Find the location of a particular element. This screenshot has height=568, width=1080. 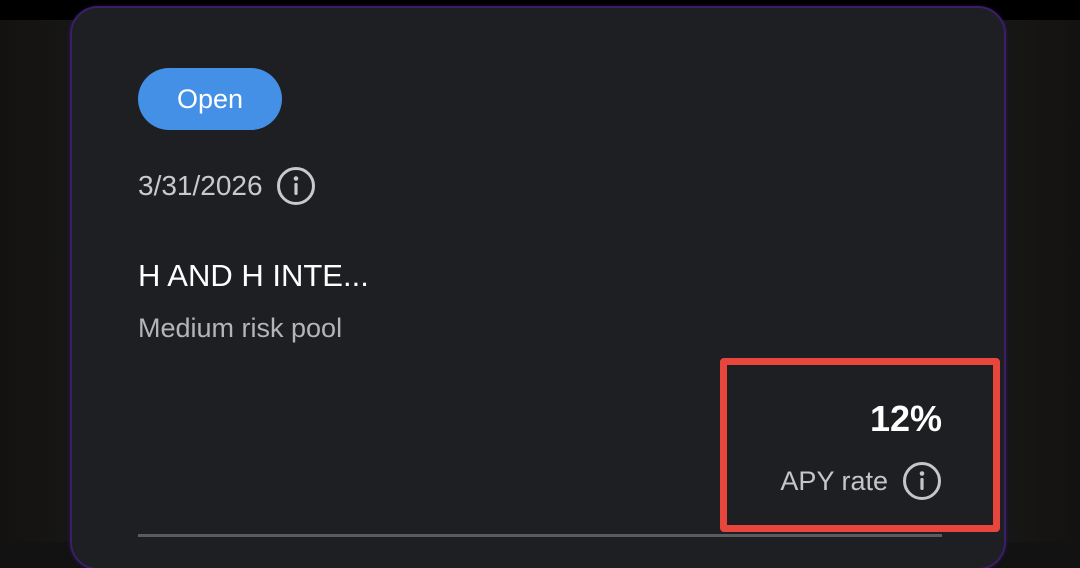

pool-date-row: 3/31/2026 is located at coordinates (227, 186).